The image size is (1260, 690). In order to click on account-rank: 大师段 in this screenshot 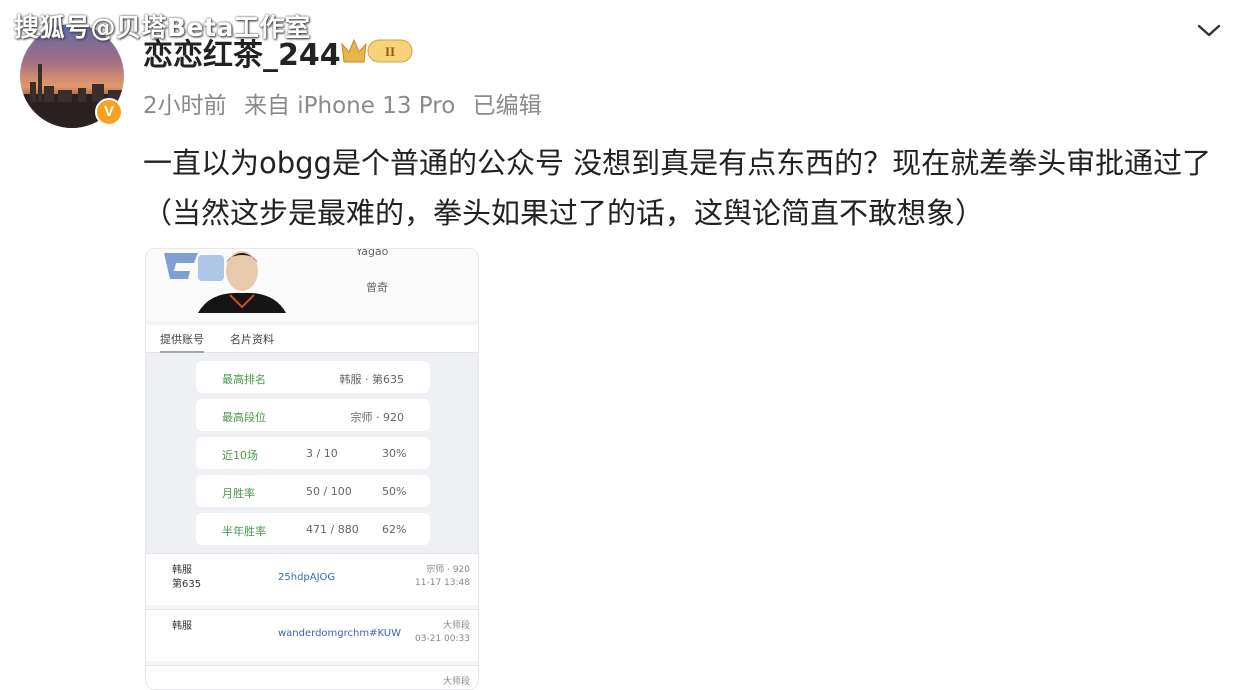, I will do `click(456, 682)`.